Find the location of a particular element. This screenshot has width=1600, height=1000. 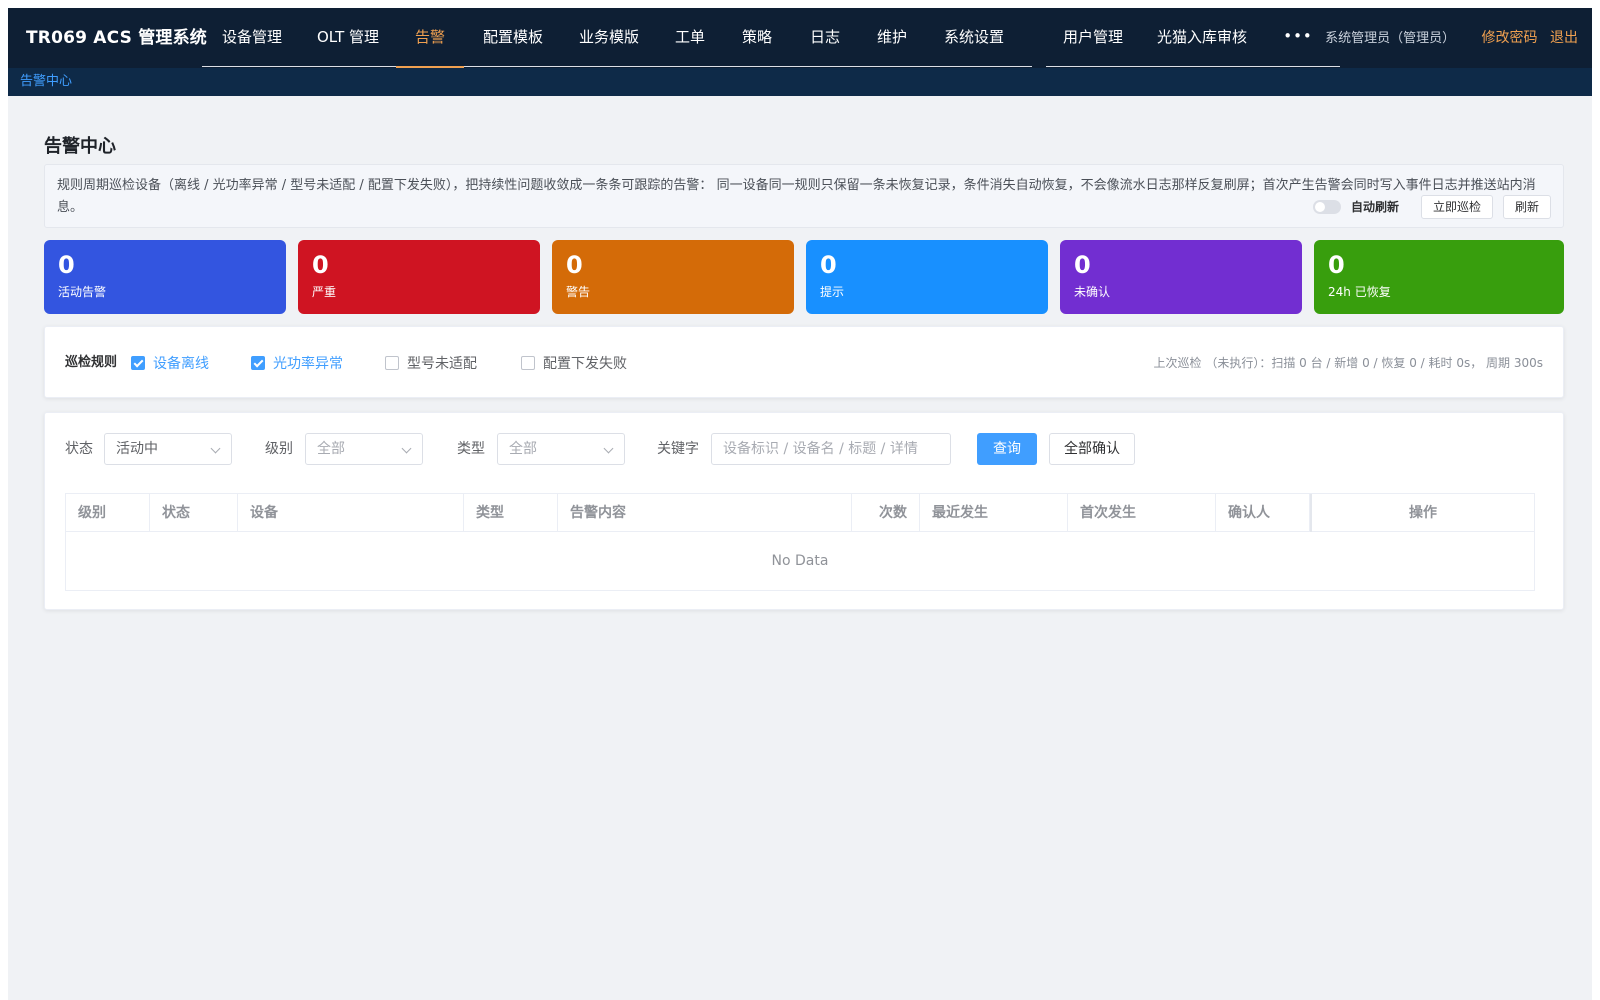

nav-item-olt: OLT 管理 is located at coordinates (348, 37).